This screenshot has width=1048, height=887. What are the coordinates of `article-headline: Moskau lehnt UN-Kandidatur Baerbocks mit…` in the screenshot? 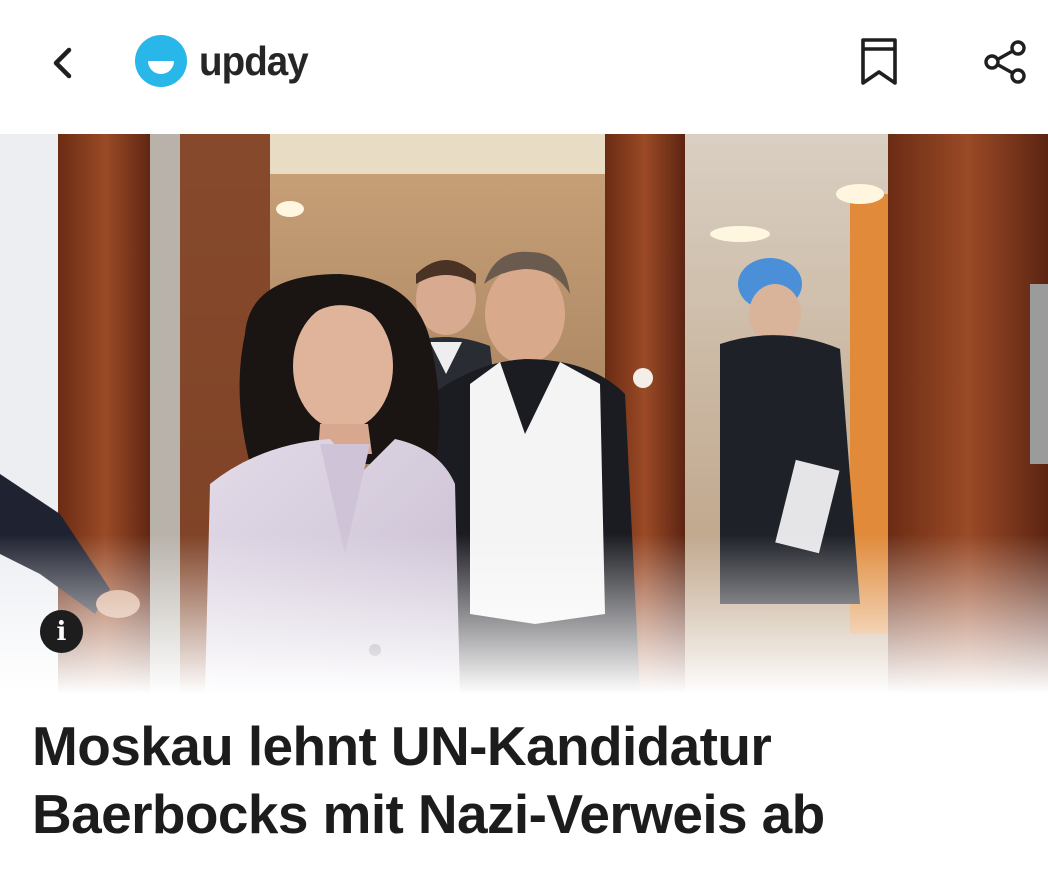 It's located at (527, 780).